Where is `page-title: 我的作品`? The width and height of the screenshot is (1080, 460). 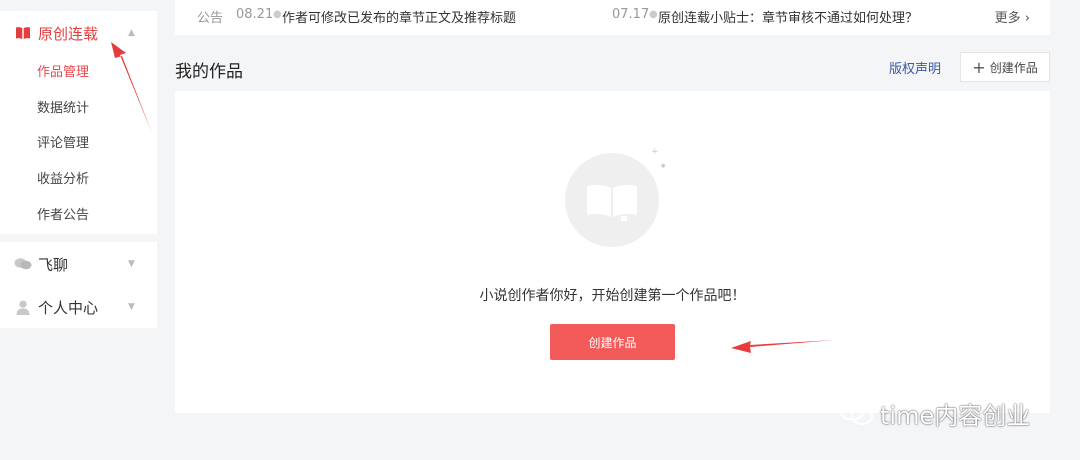 page-title: 我的作品 is located at coordinates (209, 72).